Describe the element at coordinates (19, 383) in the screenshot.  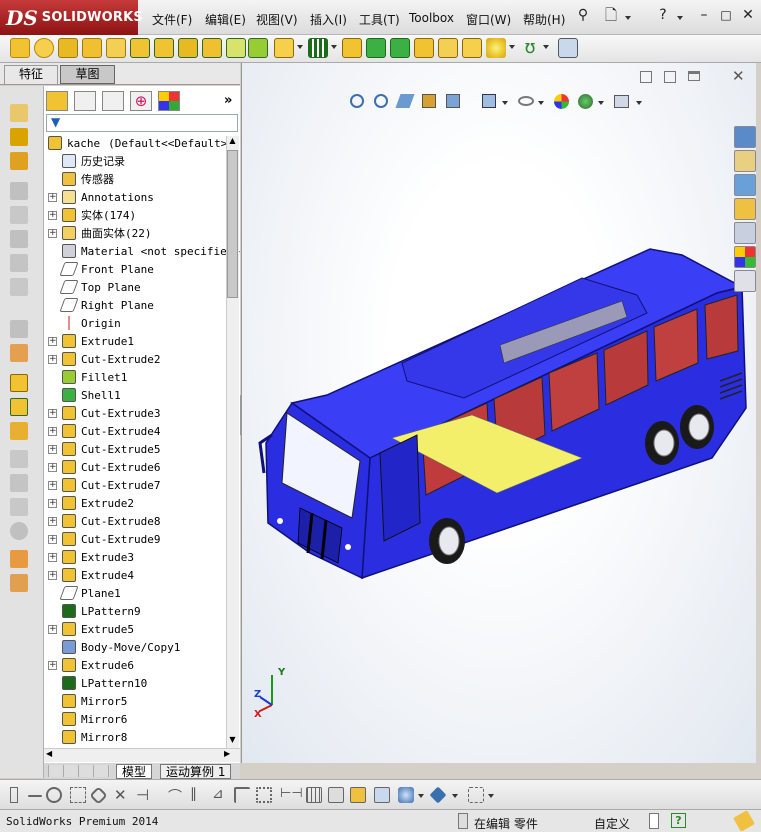
I see `combine-tool-icon` at that location.